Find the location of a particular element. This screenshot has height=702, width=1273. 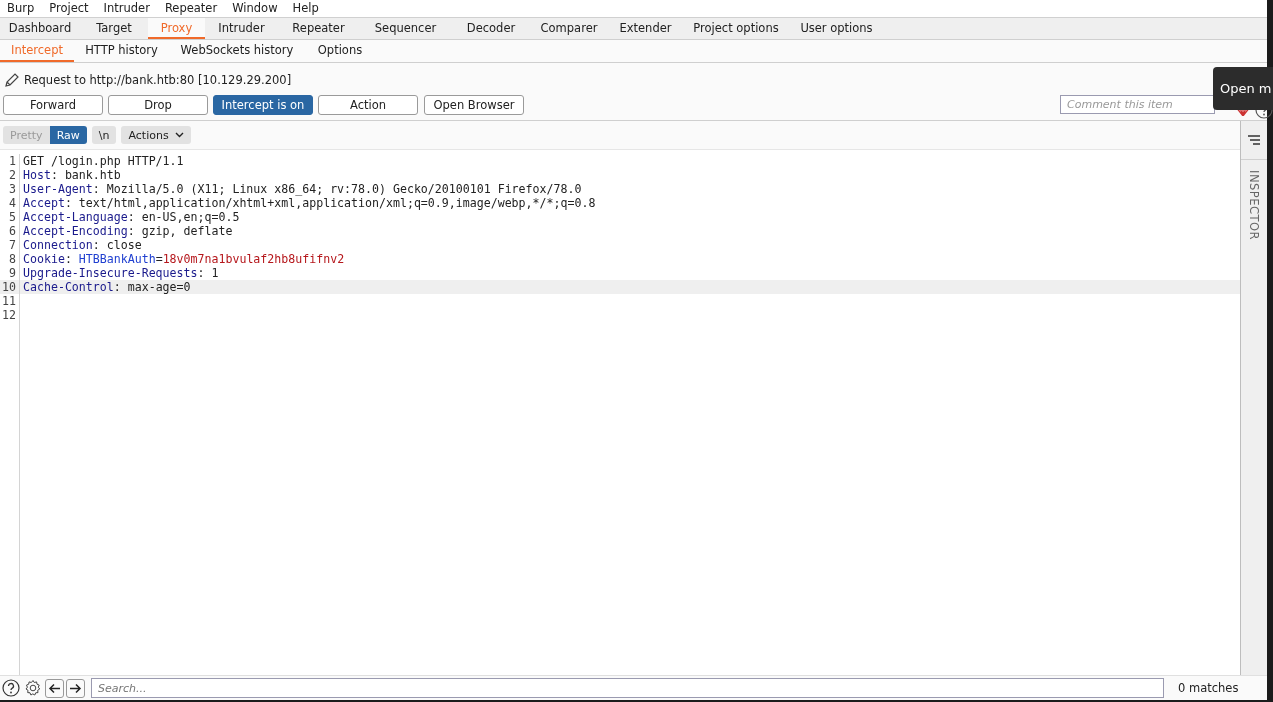

main-tab: Comparer is located at coordinates (569, 28).